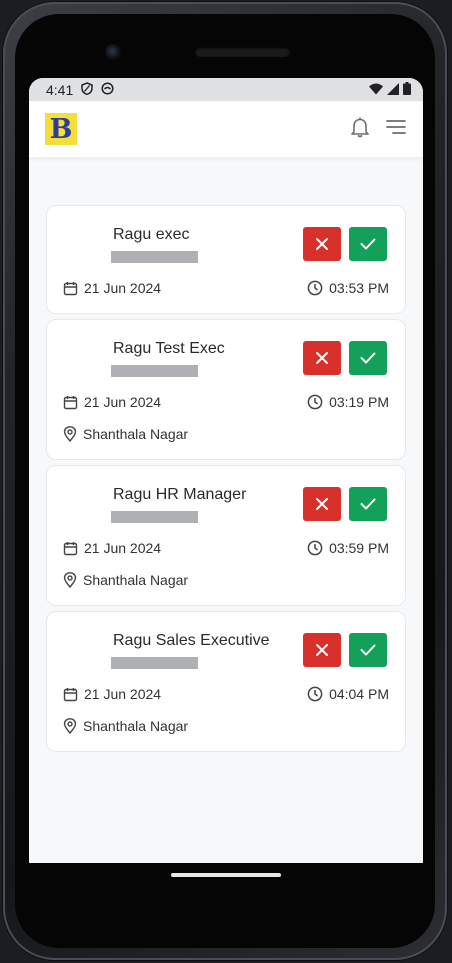  I want to click on signal-icon, so click(393, 90).